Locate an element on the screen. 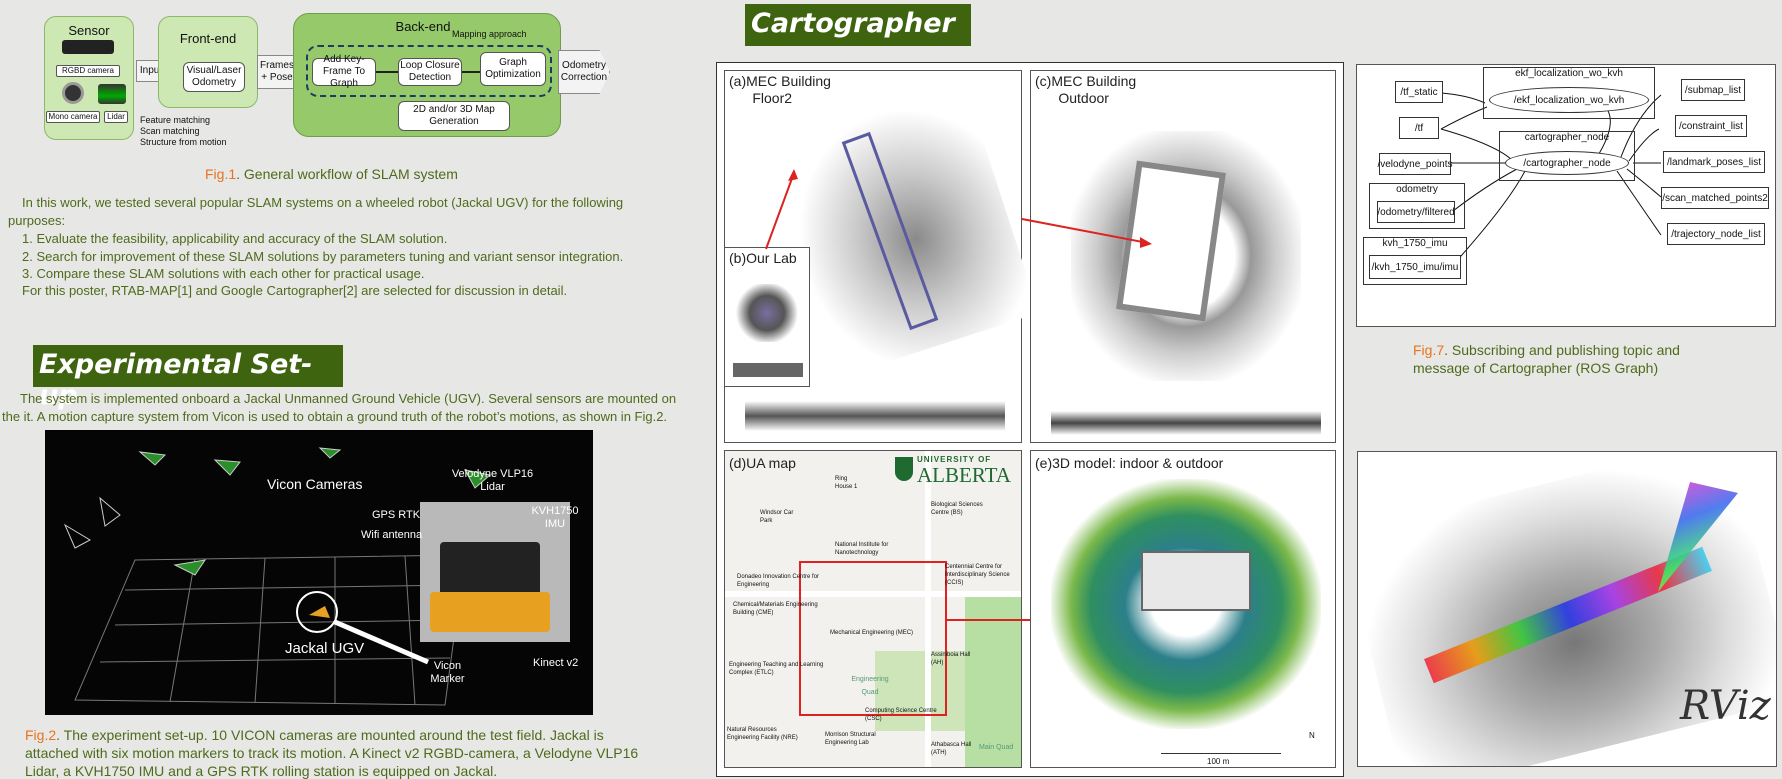 Image resolution: width=1782 pixels, height=779 pixels. panel-e-3d-model: (e)3D model: indoor & outdoor 100 m N is located at coordinates (1183, 609).